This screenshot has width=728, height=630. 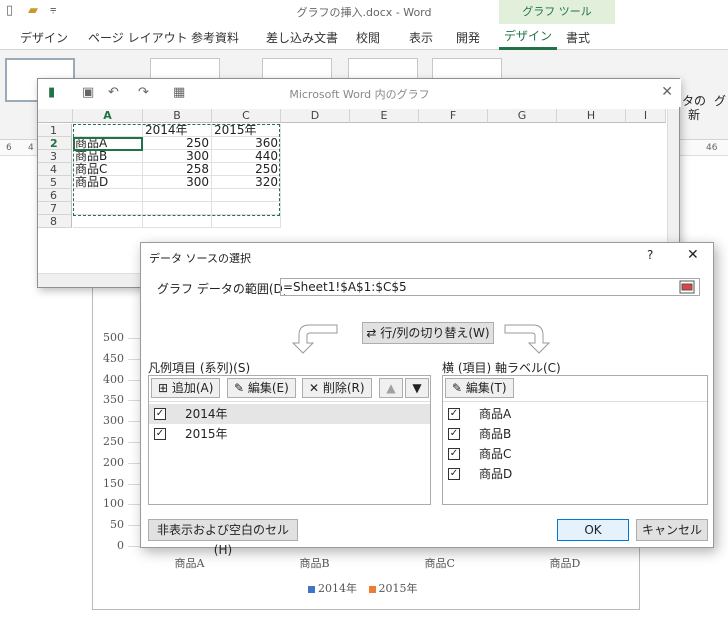 I want to click on move-down-button: ▼, so click(x=417, y=388).